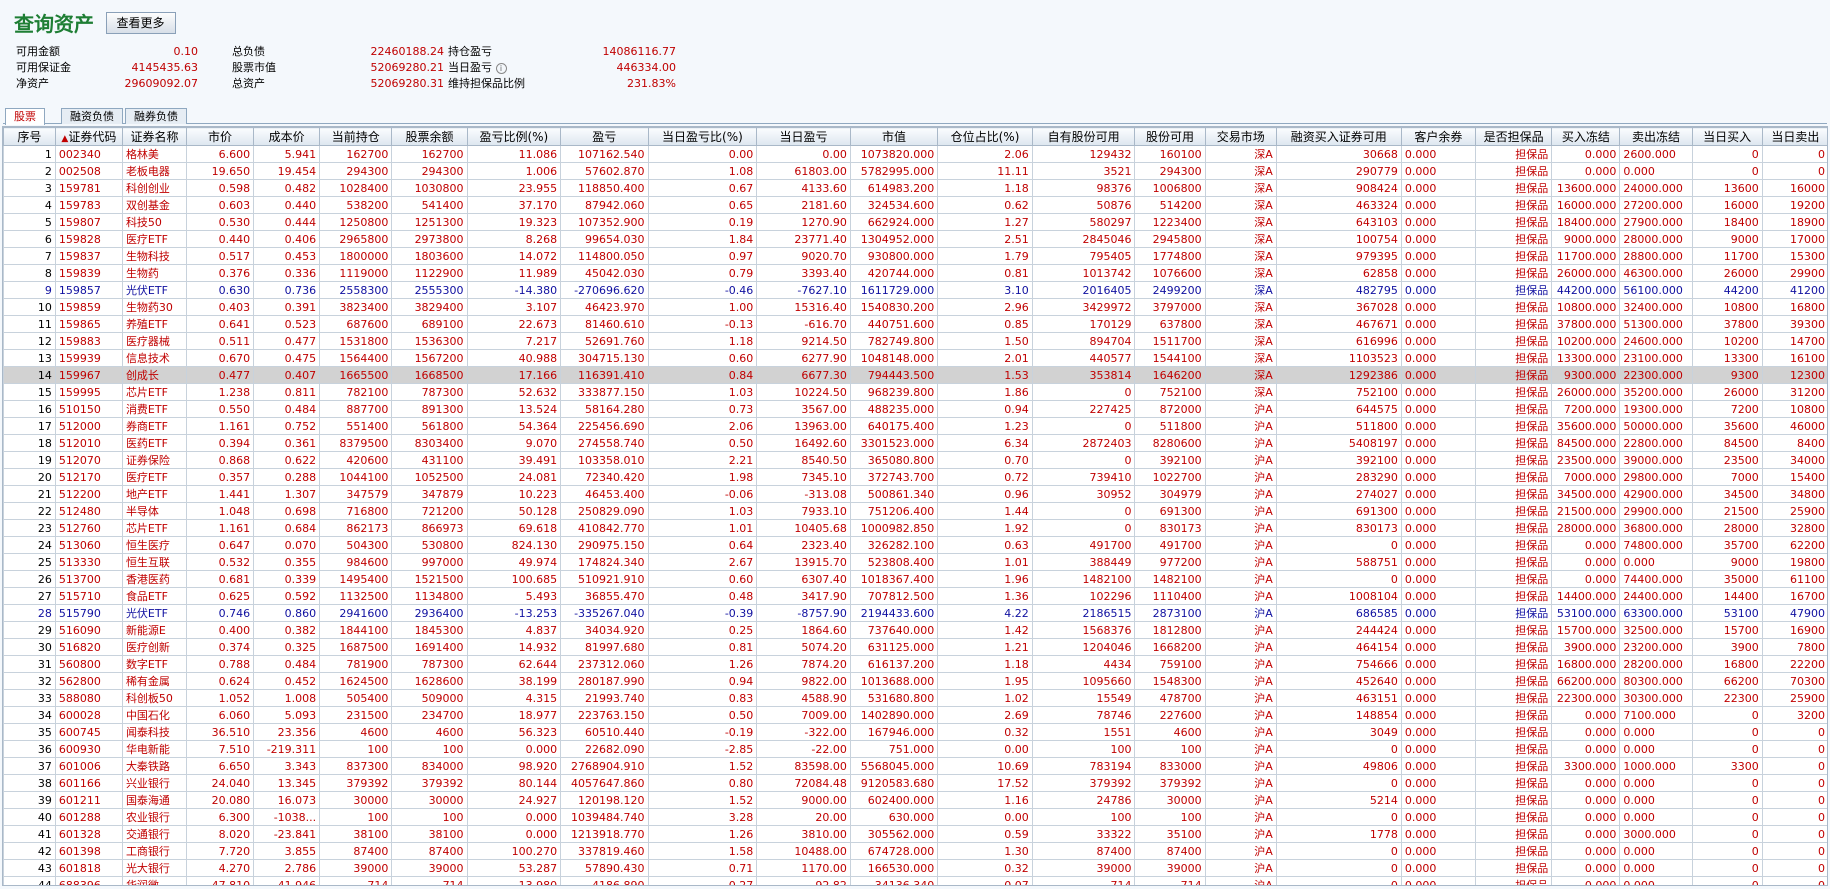  I want to click on column-header-22: 当日卖出, so click(1794, 136).